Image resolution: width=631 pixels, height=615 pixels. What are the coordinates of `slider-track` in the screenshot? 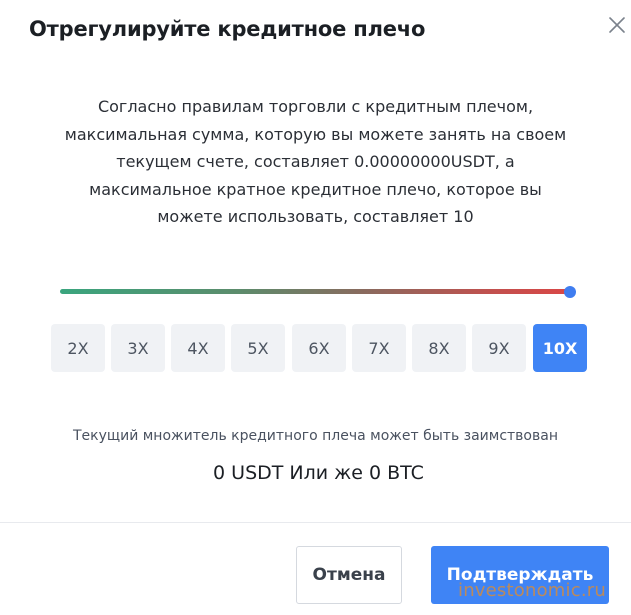 It's located at (314, 291).